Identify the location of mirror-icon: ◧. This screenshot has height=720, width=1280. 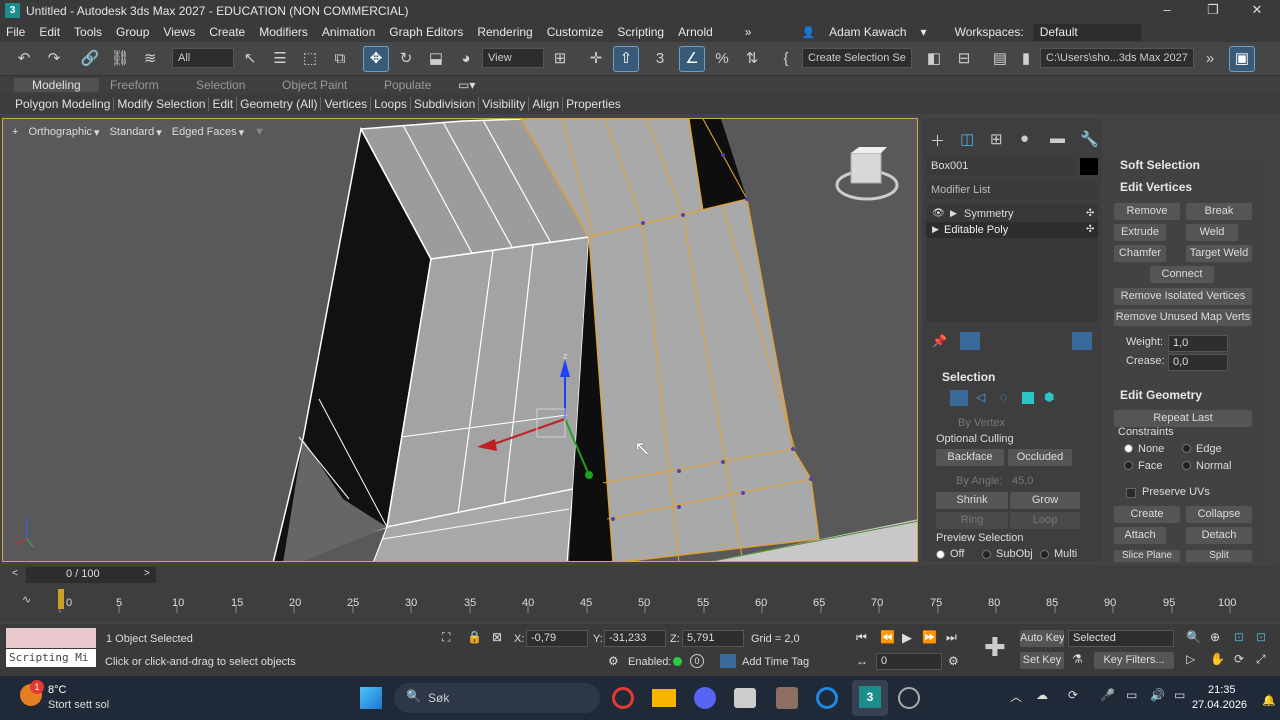
(934, 59).